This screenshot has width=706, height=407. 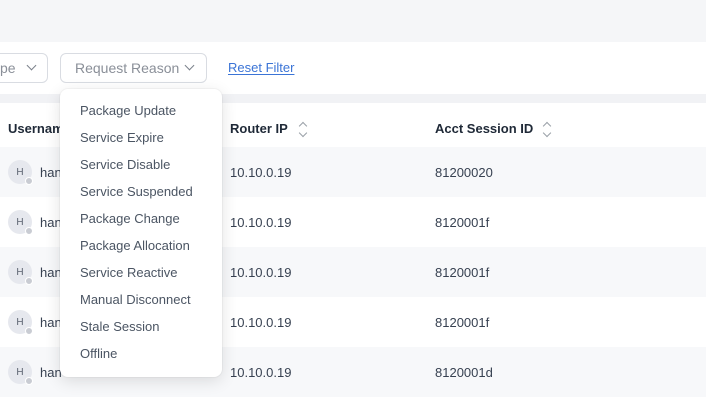 What do you see at coordinates (141, 194) in the screenshot?
I see `dropdown-option-service-suspended: Service Suspended` at bounding box center [141, 194].